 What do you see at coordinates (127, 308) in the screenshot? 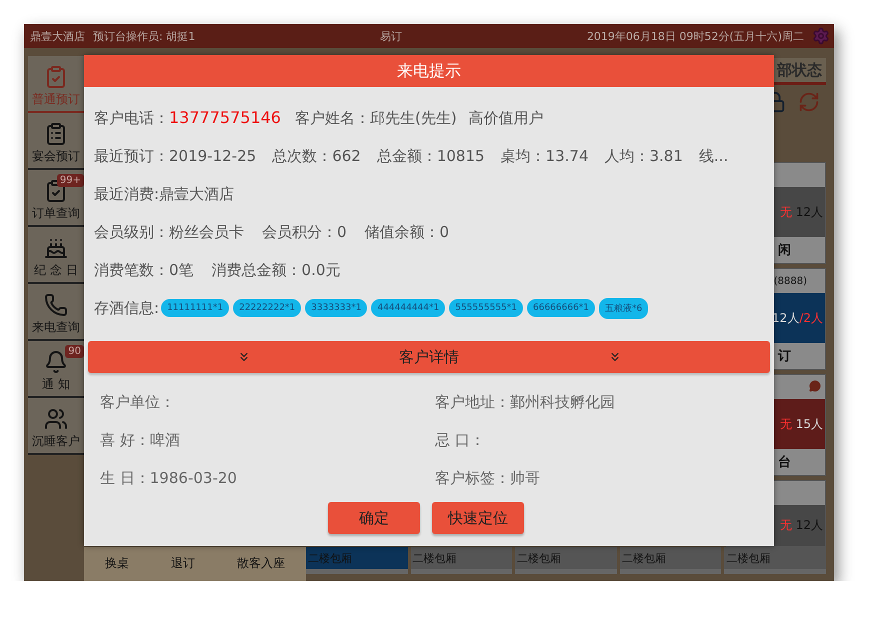
I see `wine-label: 存酒信息:` at bounding box center [127, 308].